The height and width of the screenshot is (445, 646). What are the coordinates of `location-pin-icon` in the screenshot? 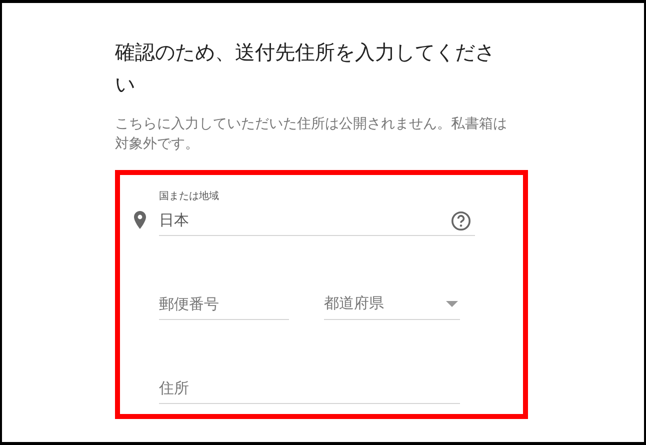 It's located at (140, 220).